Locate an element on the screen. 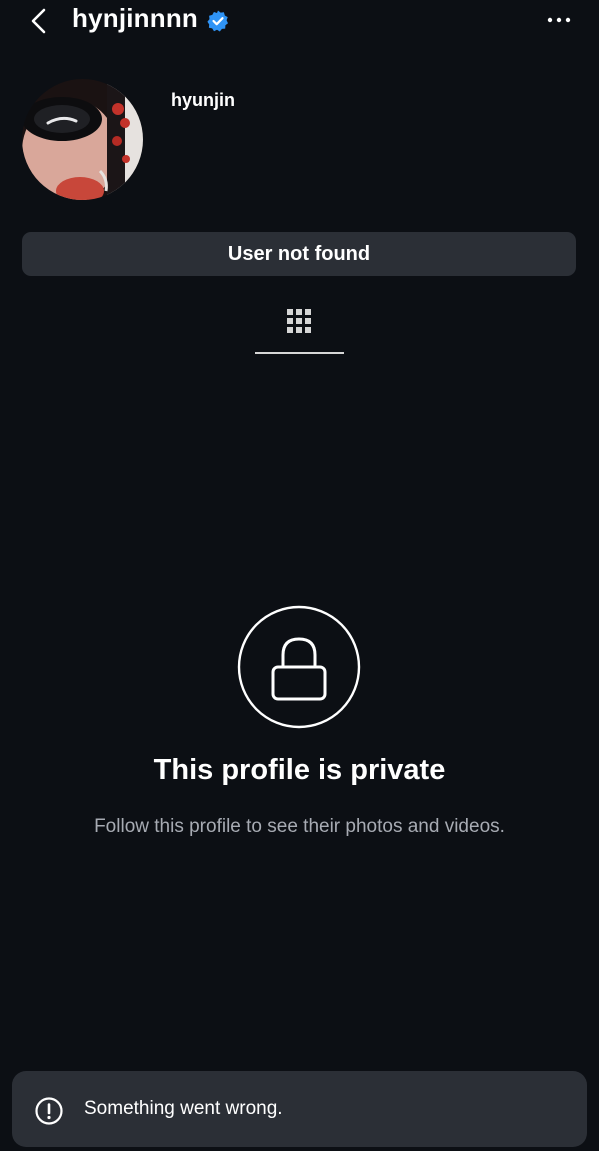  alert-circle-icon is located at coordinates (49, 1111).